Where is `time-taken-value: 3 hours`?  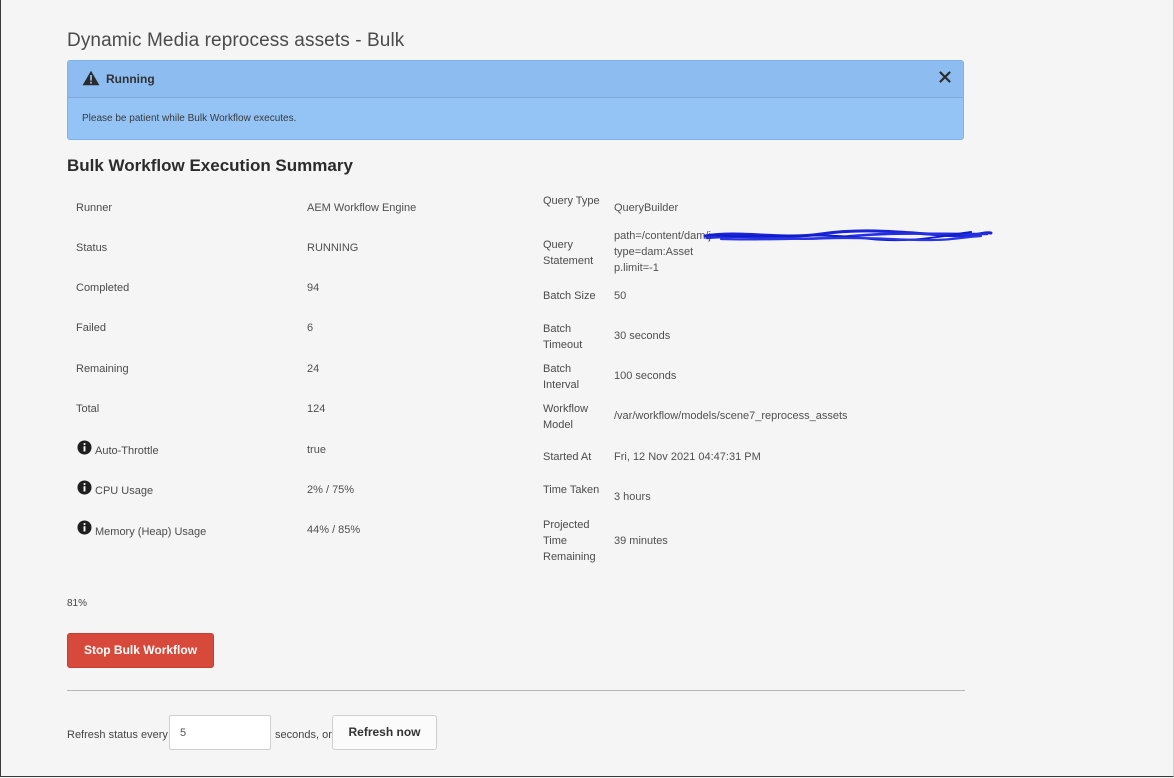 time-taken-value: 3 hours is located at coordinates (632, 497).